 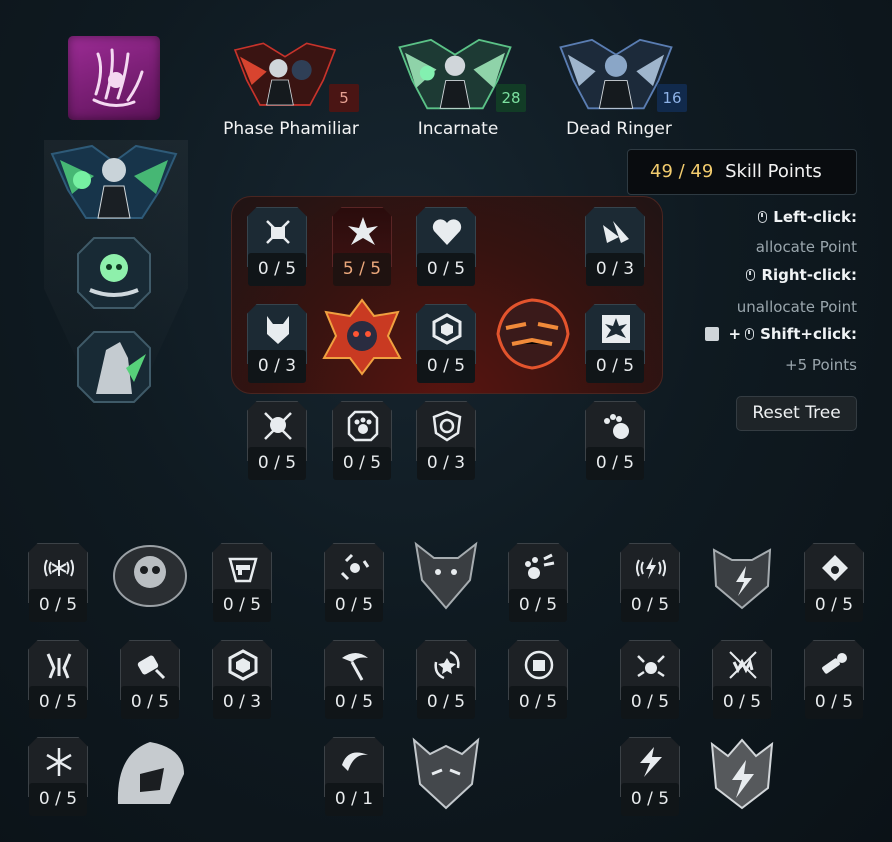 I want to click on skill-points-counter: 49 / 49 Skill Points, so click(x=742, y=172).